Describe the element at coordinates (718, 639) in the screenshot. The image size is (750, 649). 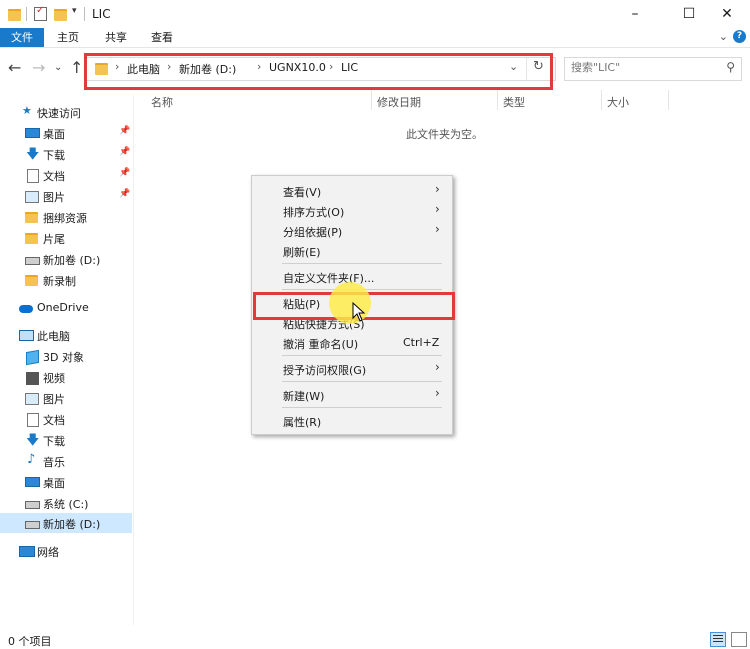
I see `details-view-icon` at that location.